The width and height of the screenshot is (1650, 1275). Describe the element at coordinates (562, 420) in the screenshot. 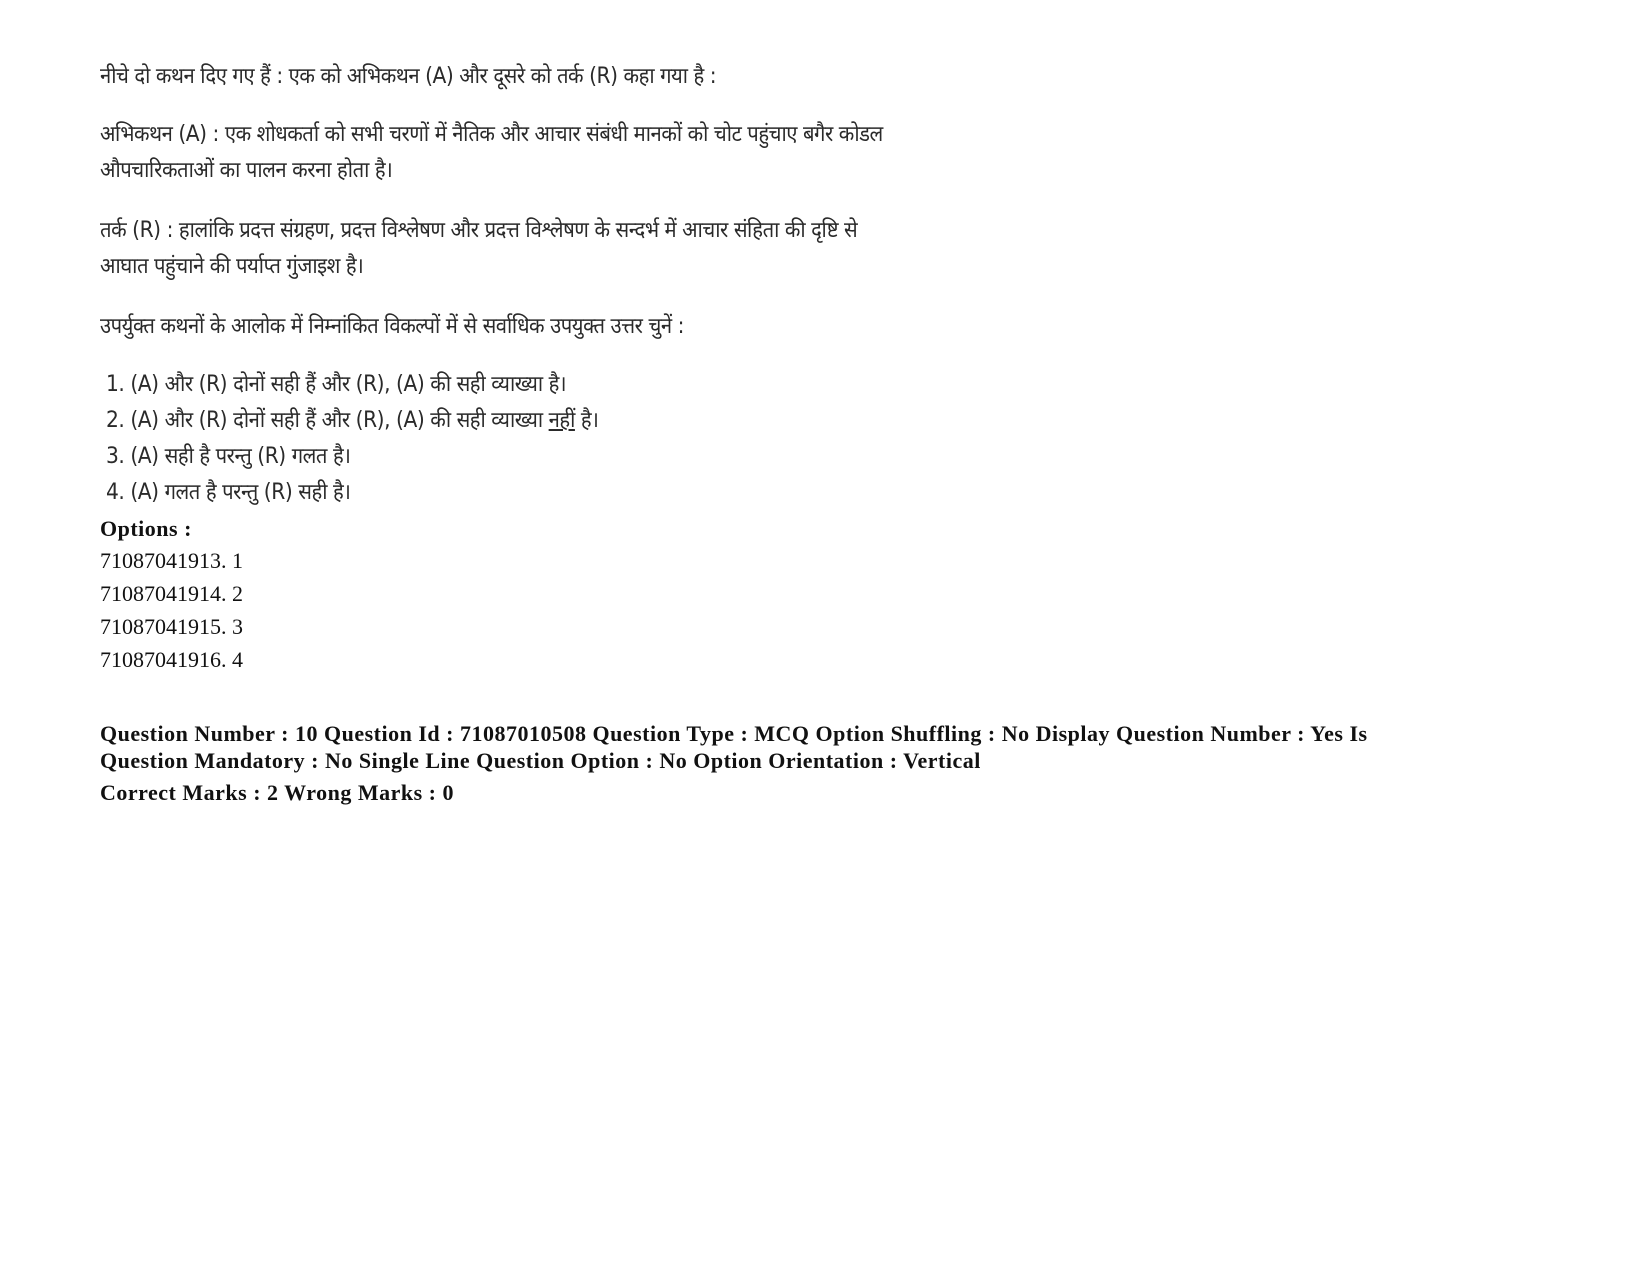

I see `choice-2-emphasis: नहीं` at that location.